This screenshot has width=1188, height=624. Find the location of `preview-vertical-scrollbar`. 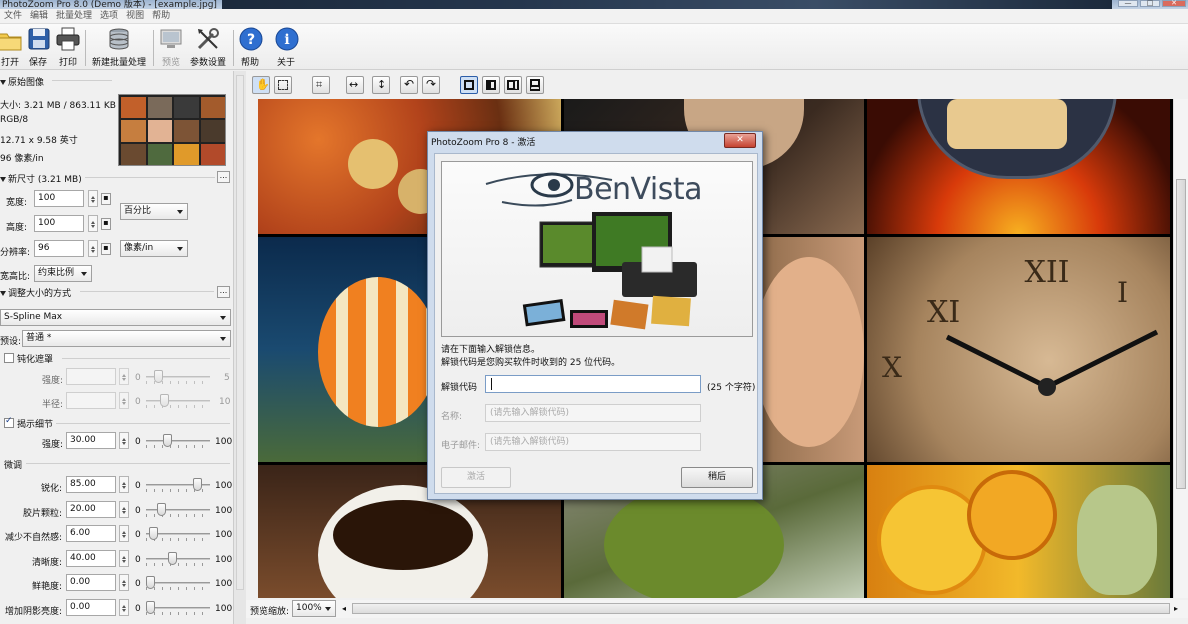

preview-vertical-scrollbar is located at coordinates (1180, 348).